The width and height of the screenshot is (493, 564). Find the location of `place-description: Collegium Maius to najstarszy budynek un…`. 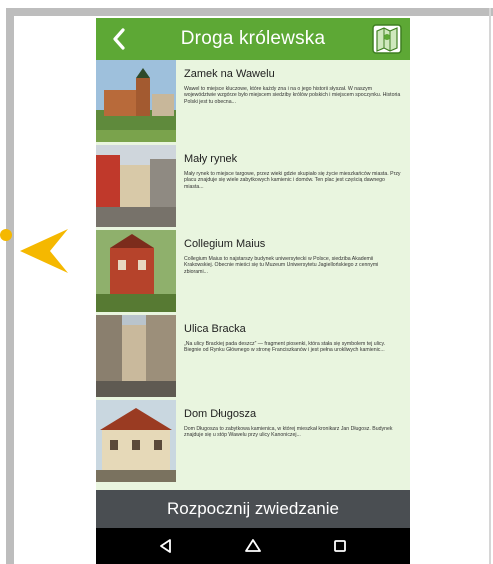

place-description: Collegium Maius to najstarszy budynek un… is located at coordinates (281, 265).